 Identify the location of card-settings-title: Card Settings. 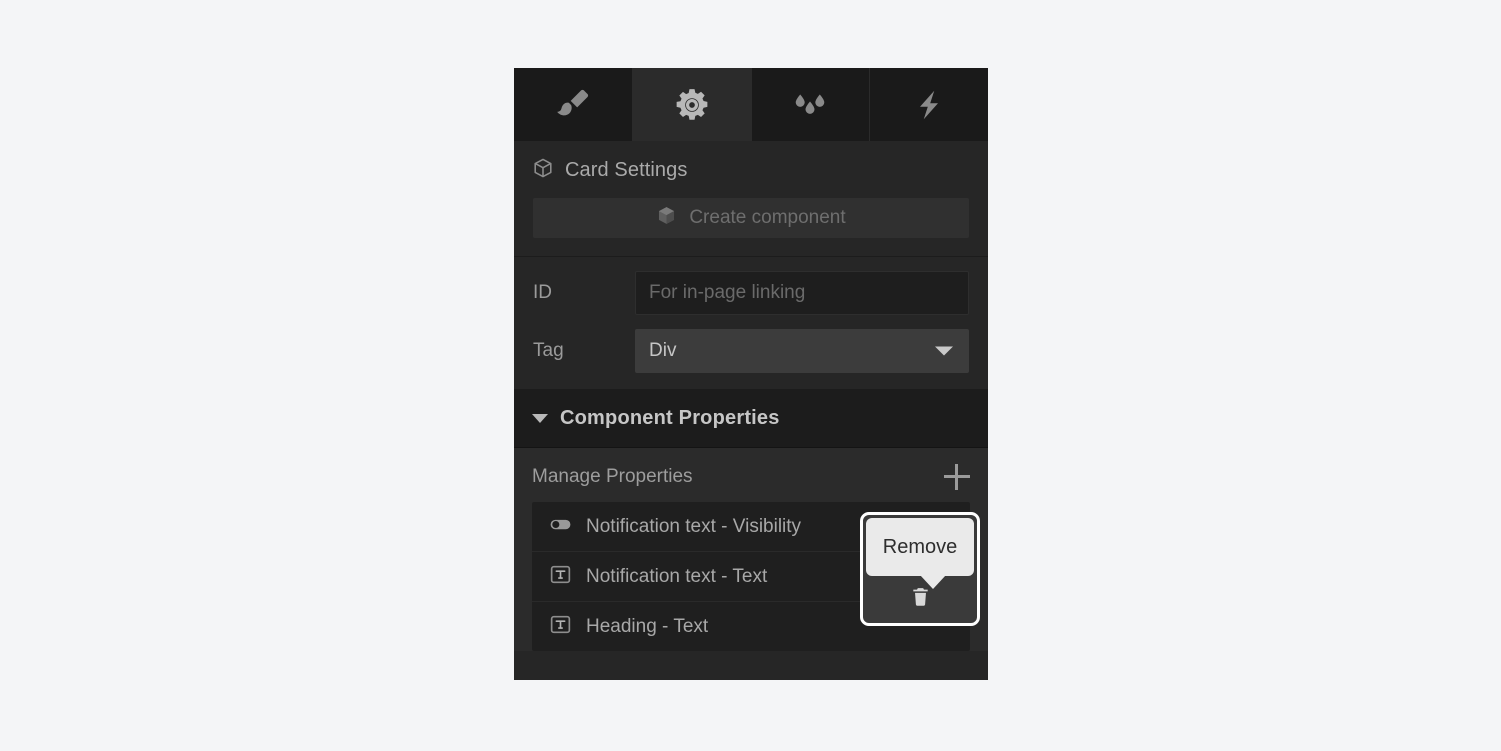
(626, 170).